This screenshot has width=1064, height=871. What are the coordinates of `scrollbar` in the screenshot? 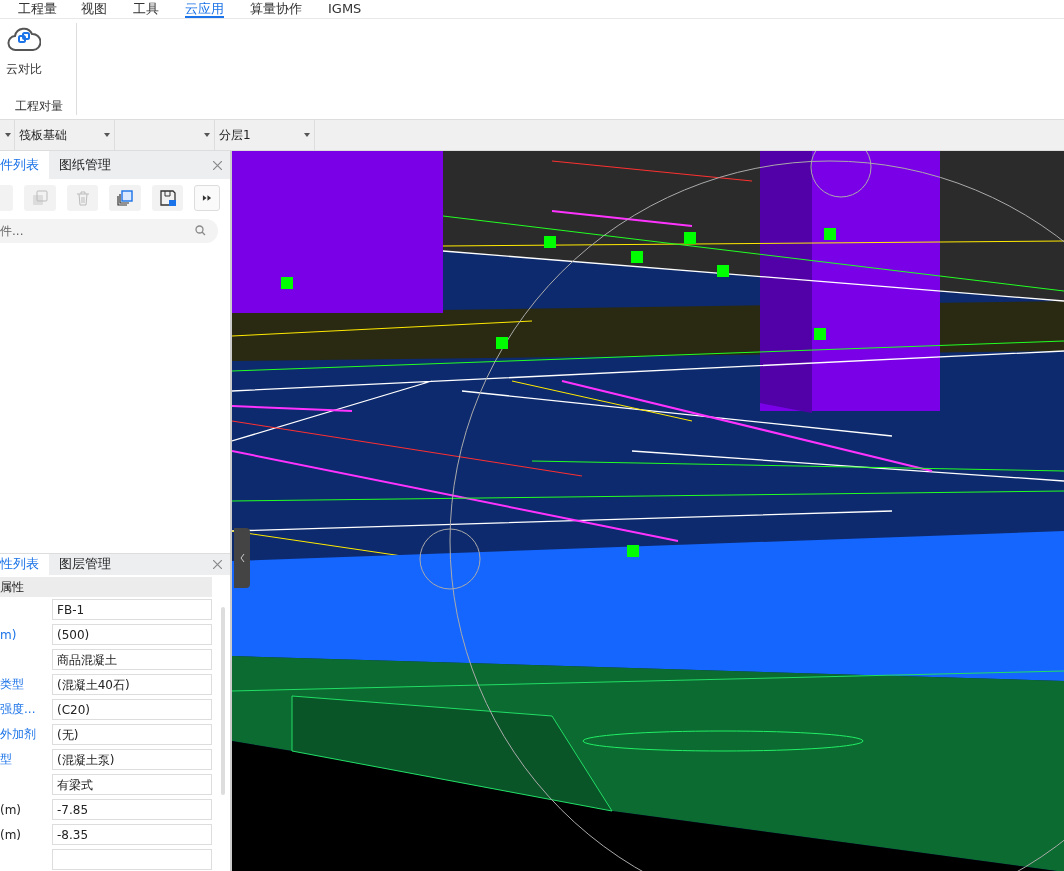 It's located at (223, 701).